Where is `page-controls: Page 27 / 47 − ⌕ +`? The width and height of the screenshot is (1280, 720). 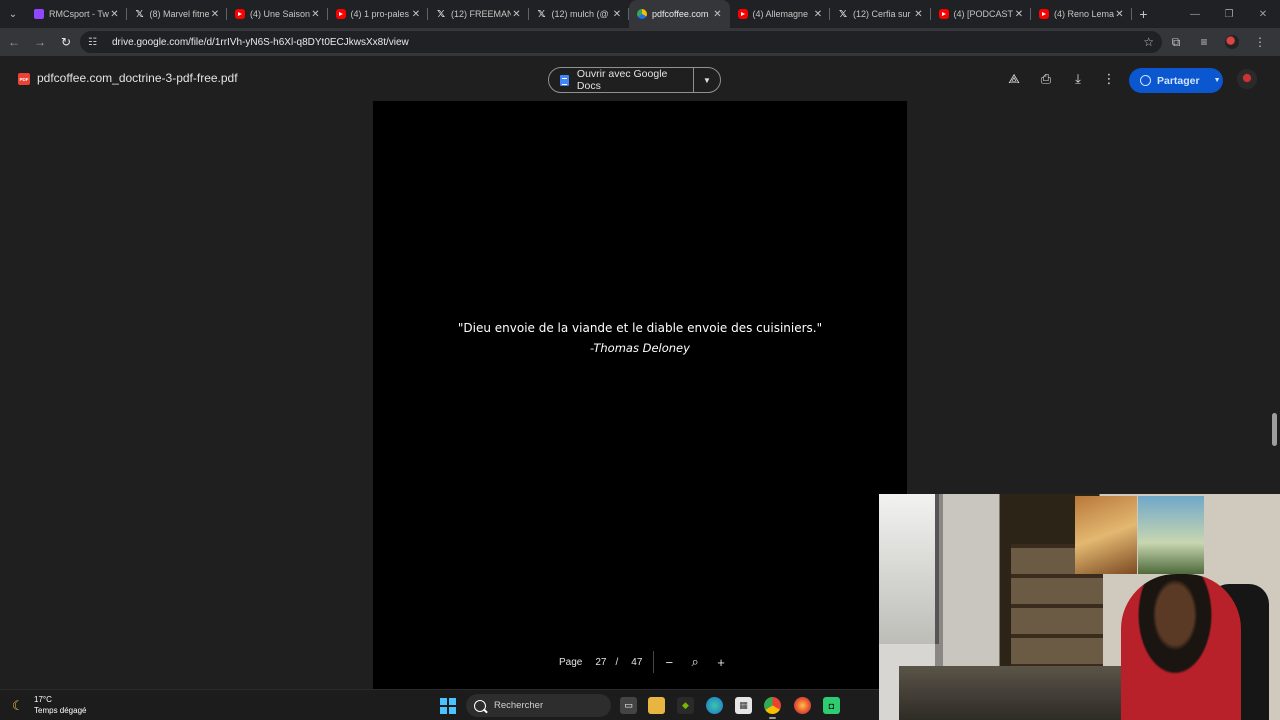
page-controls: Page 27 / 47 − ⌕ + is located at coordinates (641, 662).